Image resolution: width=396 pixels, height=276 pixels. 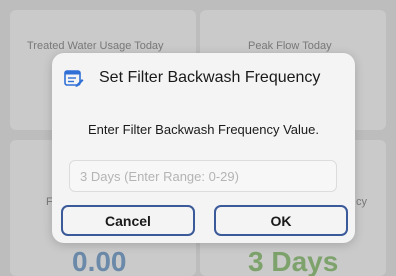 What do you see at coordinates (210, 77) in the screenshot?
I see `dialog-title: Set Filter Backwash Frequency` at bounding box center [210, 77].